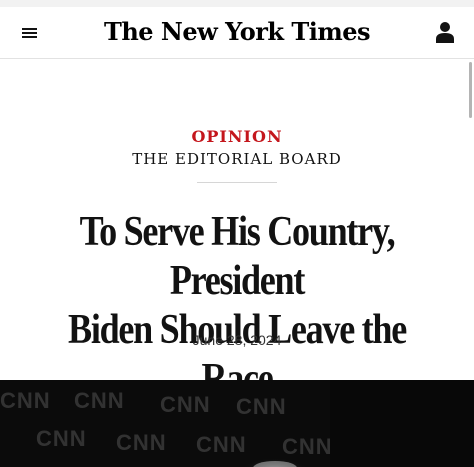 This screenshot has width=474, height=467. Describe the element at coordinates (237, 3) in the screenshot. I see `status-strip` at that location.